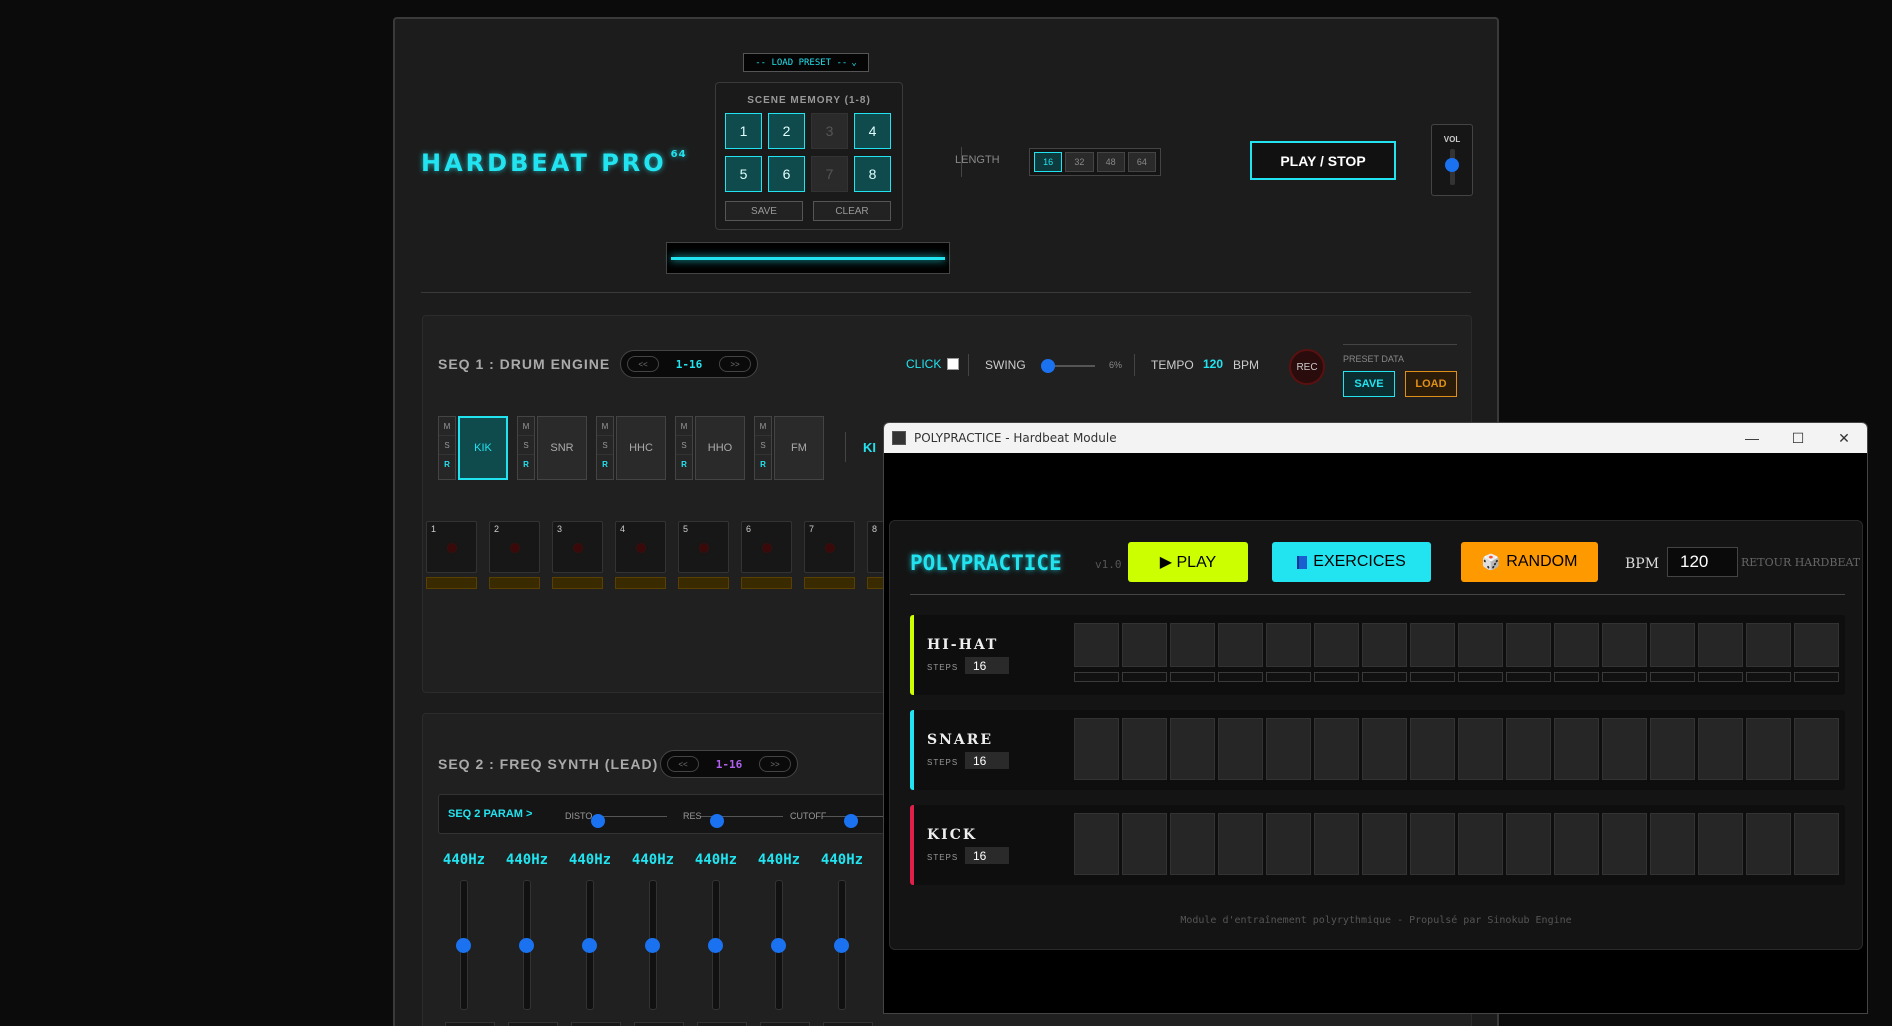  What do you see at coordinates (775, 764) in the screenshot?
I see `seq2-next-button: >>` at bounding box center [775, 764].